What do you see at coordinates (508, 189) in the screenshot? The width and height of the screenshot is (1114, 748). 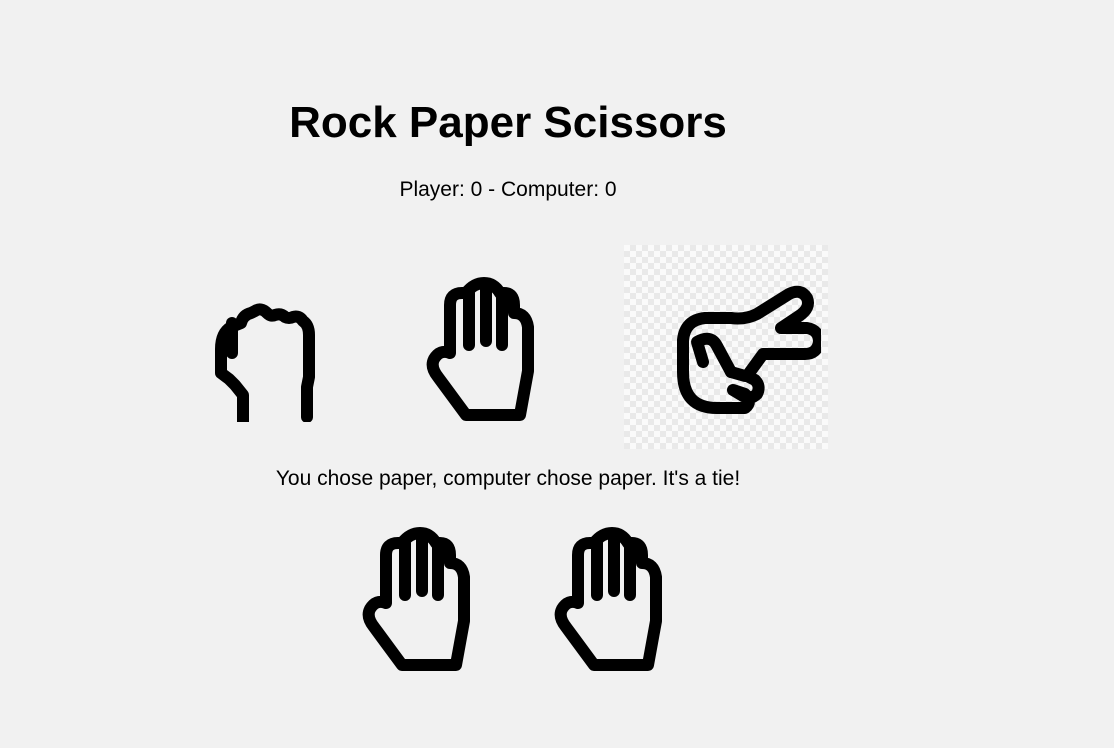 I see `score-display: Player: 0 - Computer: 0` at bounding box center [508, 189].